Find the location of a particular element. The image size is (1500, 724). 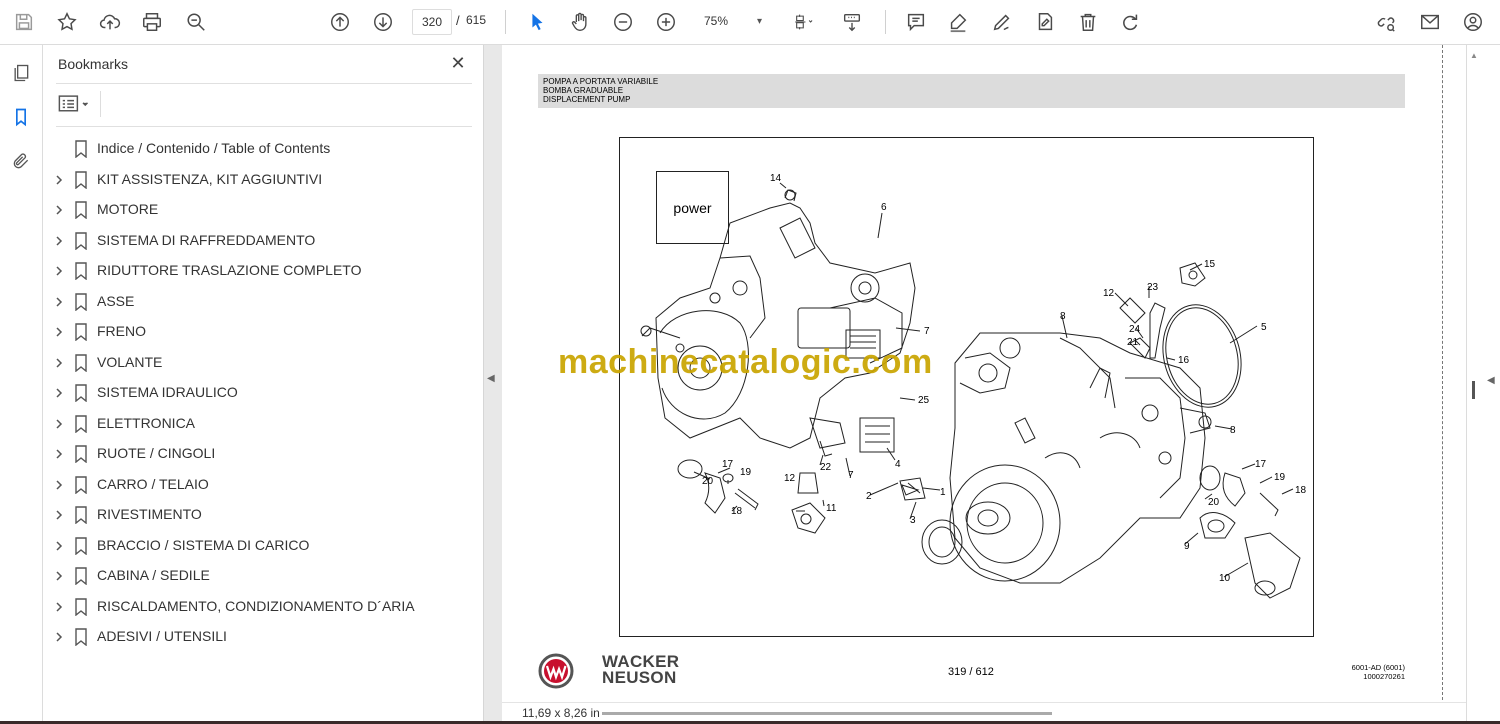

zoom-out-search-icon is located at coordinates (196, 22).